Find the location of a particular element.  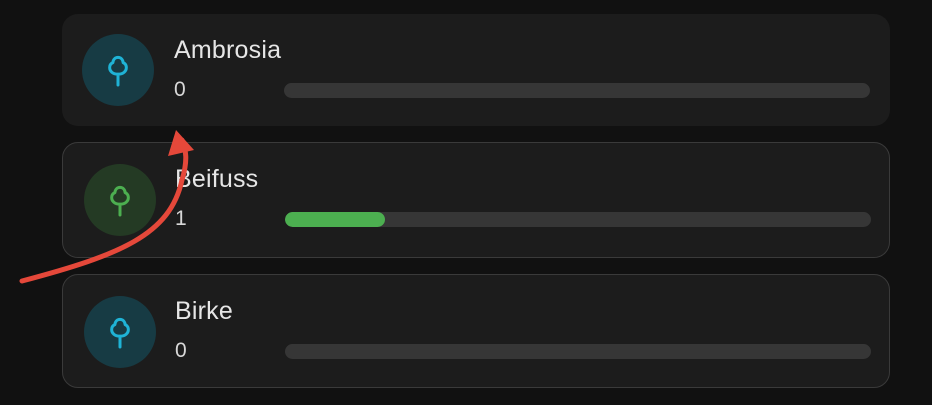

allergen-name: Ambrosia is located at coordinates (228, 50).